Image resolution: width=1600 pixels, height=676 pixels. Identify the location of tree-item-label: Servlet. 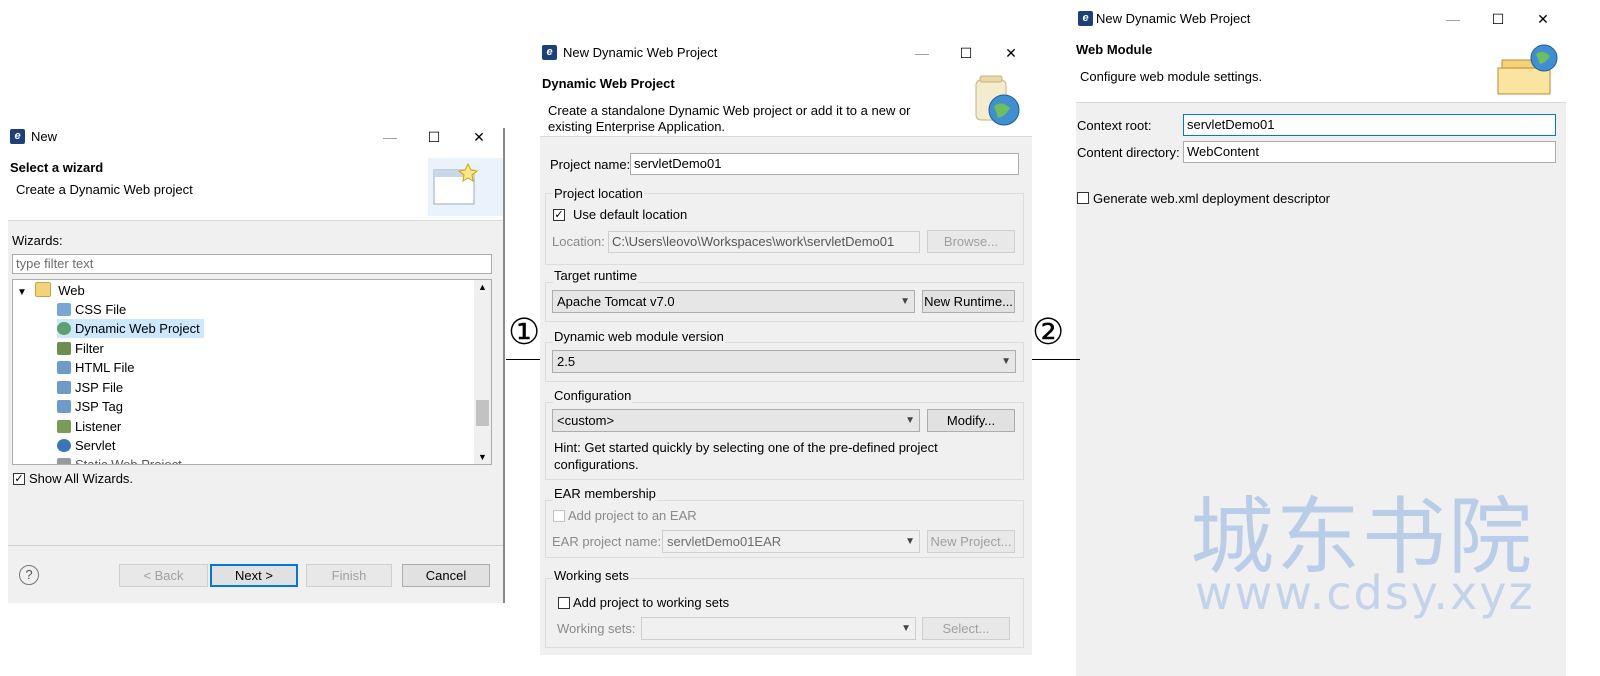
(95, 445).